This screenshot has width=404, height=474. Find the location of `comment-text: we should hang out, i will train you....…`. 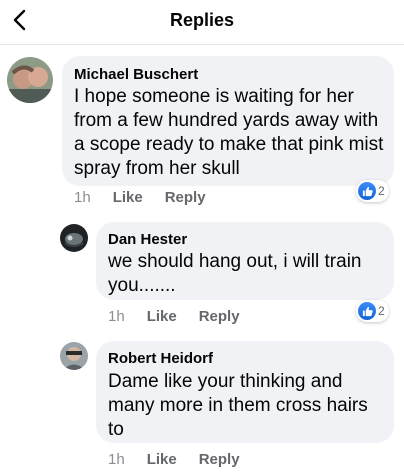

comment-text: we should hang out, i will train you....… is located at coordinates (235, 273).